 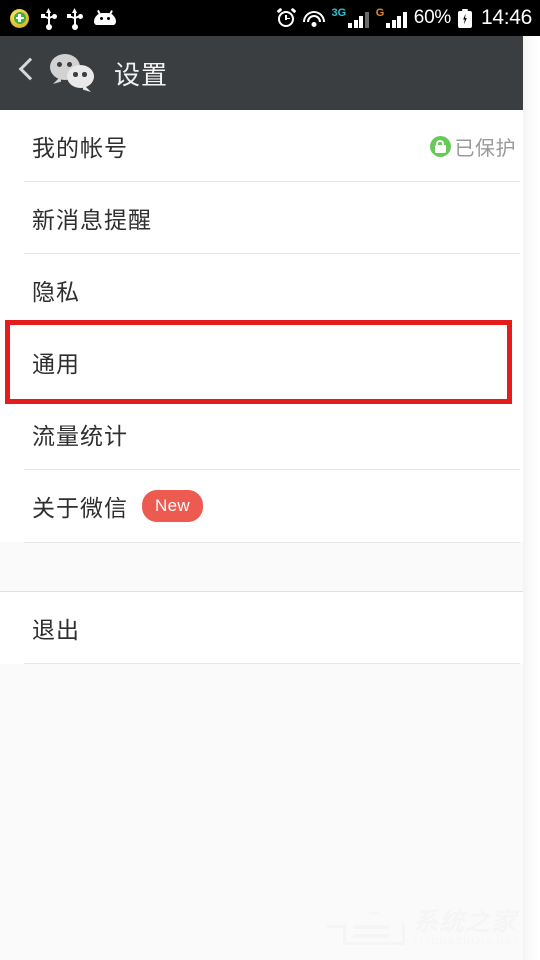 I want to click on settings-row-logout: 退出, so click(x=270, y=628).